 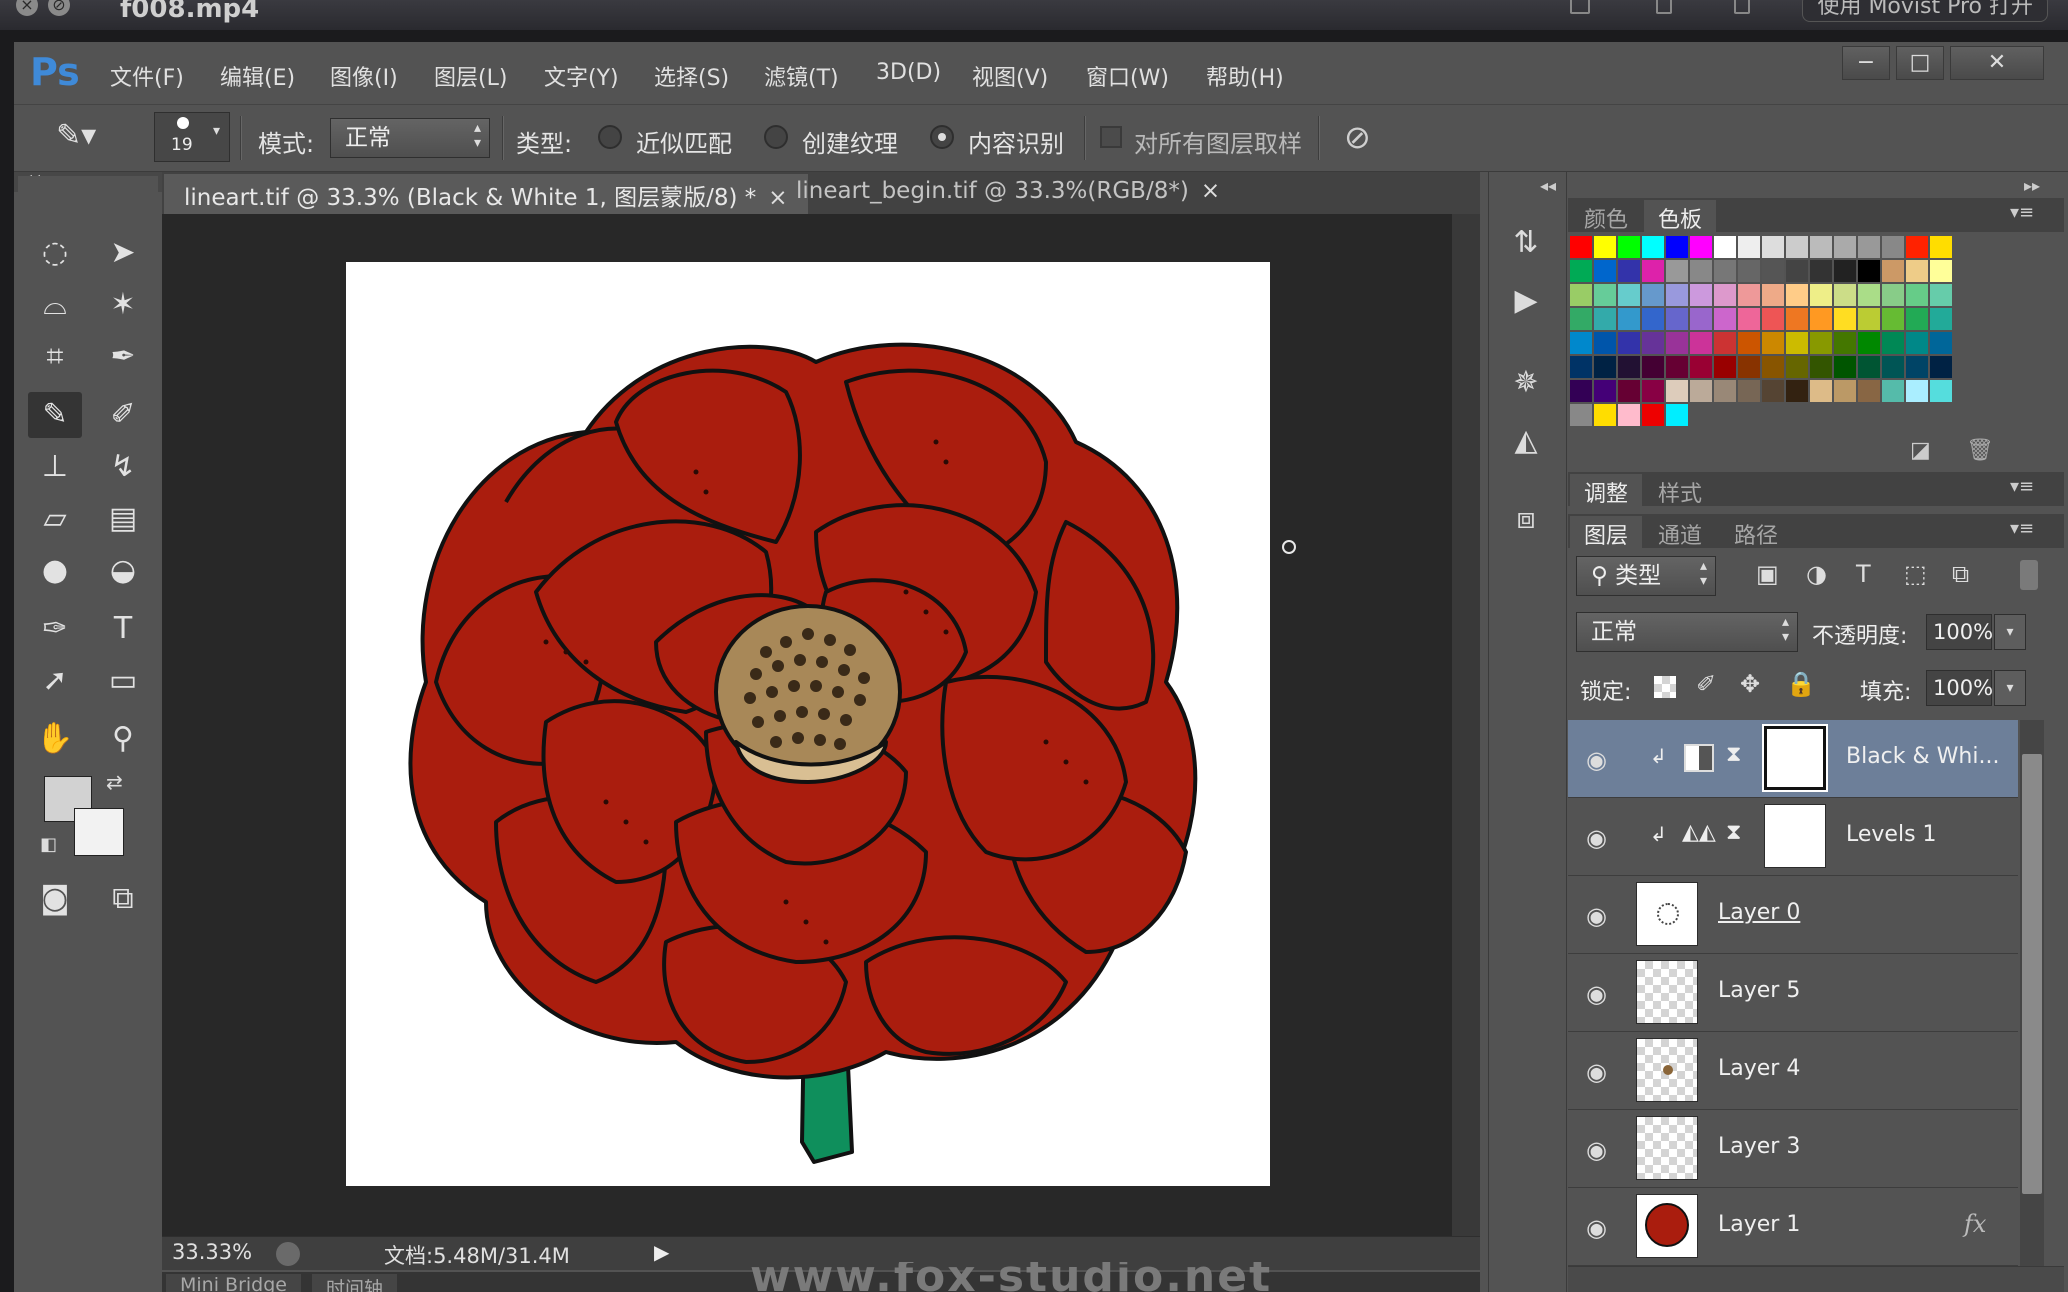 I want to click on tab-swatches: 色板, so click(x=1680, y=216).